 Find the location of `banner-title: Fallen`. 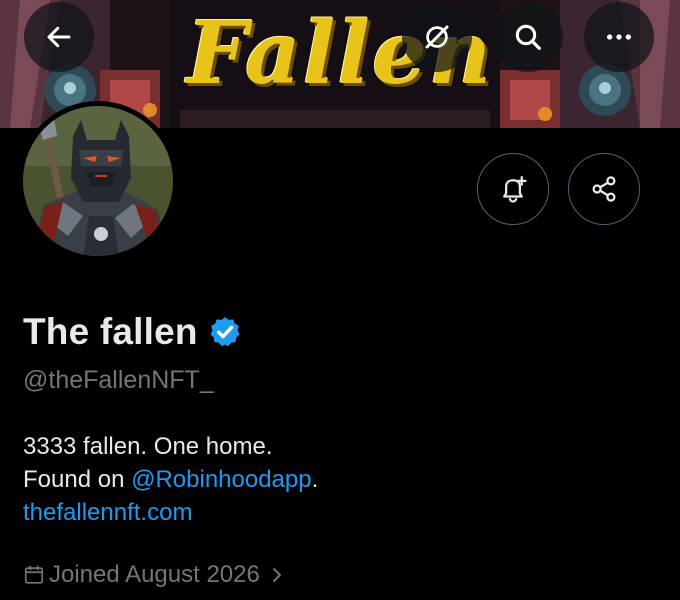

banner-title: Fallen is located at coordinates (340, 53).